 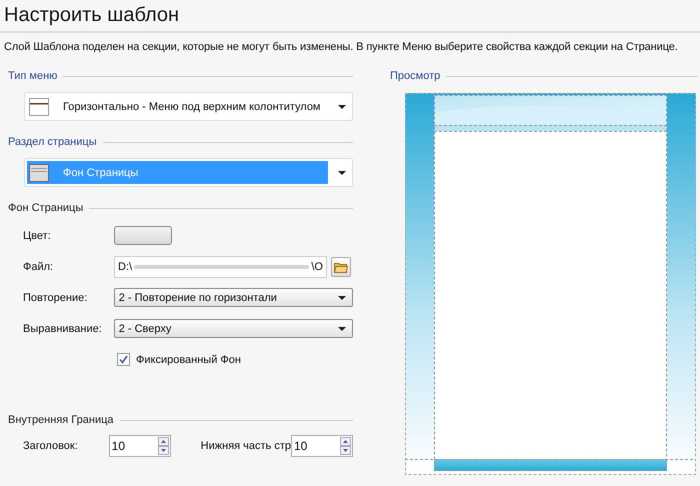 I want to click on field-label: Нижняя часть стр, so click(x=245, y=446).